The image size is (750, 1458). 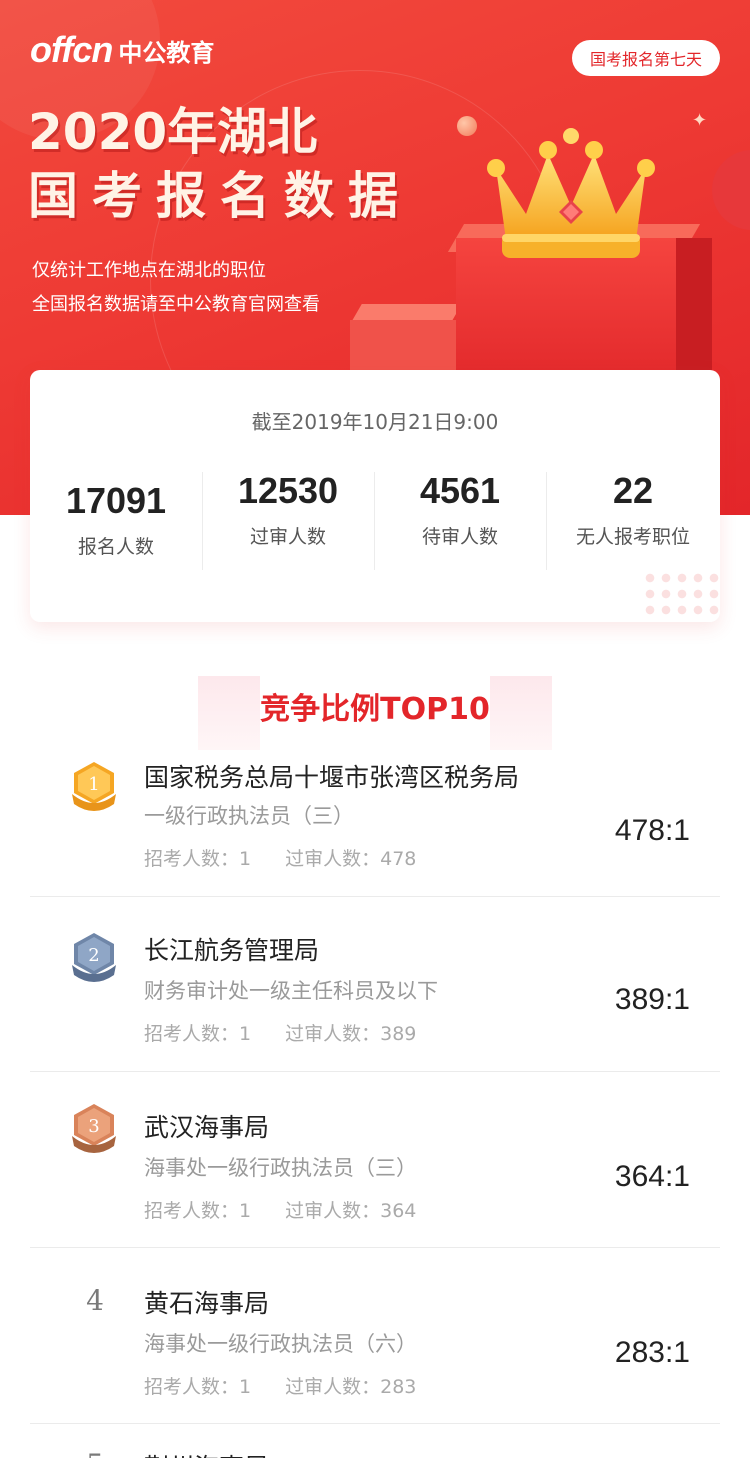 What do you see at coordinates (681, 595) in the screenshot?
I see `decor-dots` at bounding box center [681, 595].